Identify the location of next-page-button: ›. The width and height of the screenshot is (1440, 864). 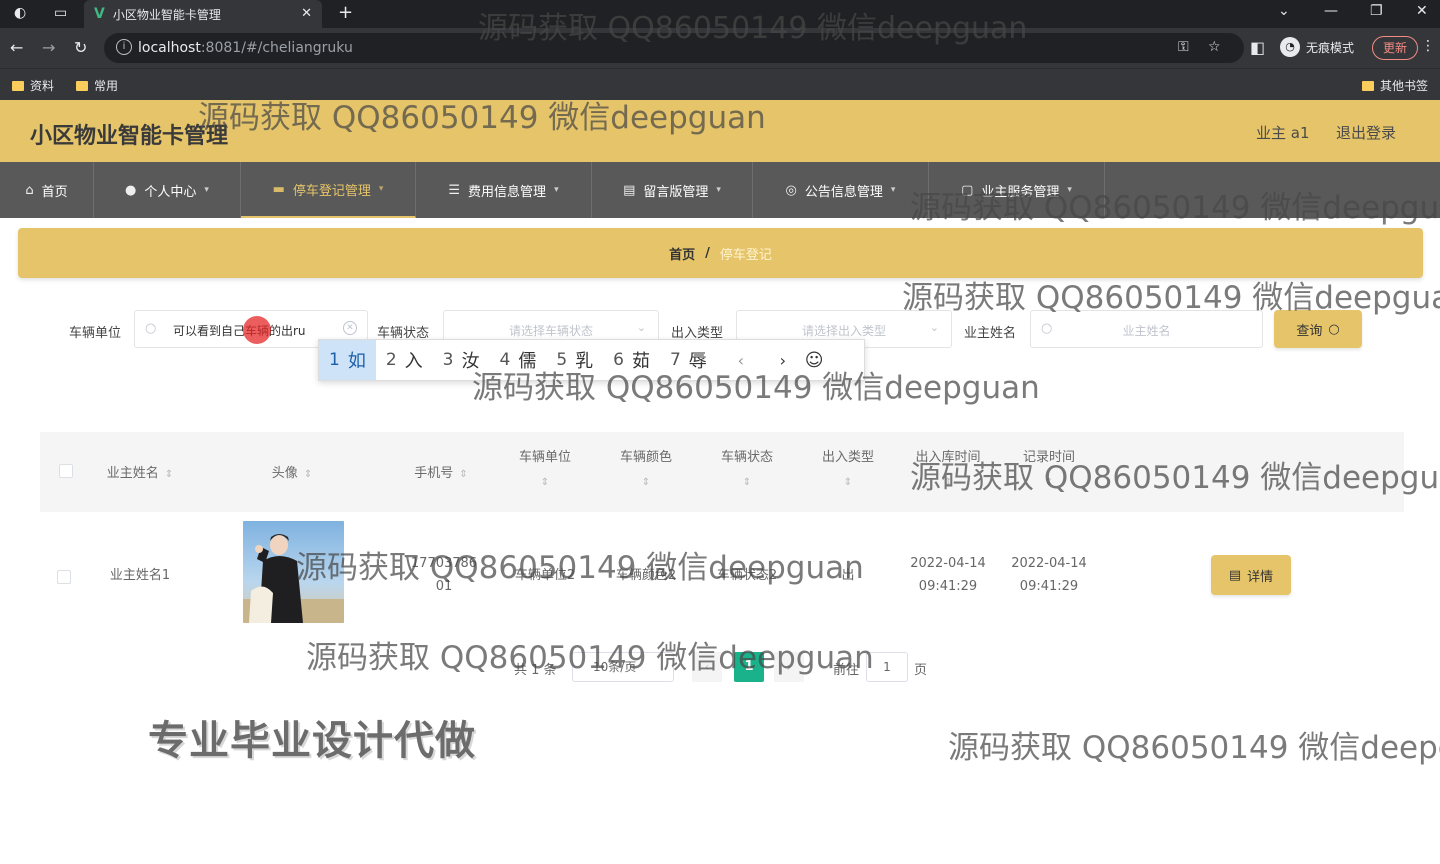
(789, 667).